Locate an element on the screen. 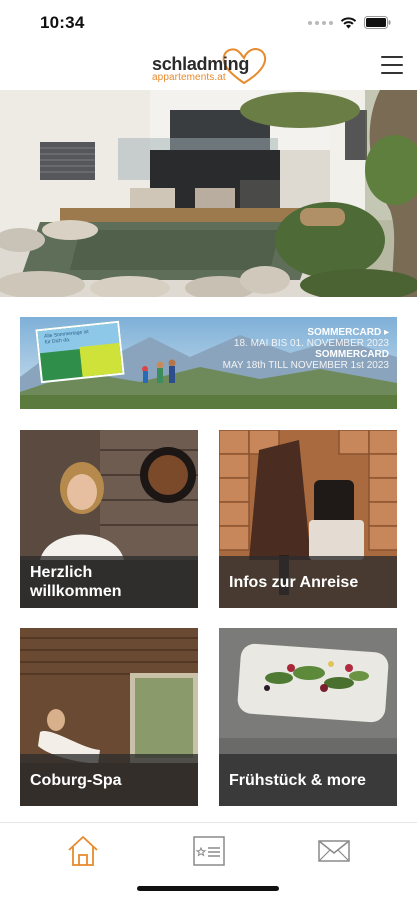  tab-card is located at coordinates (209, 851).